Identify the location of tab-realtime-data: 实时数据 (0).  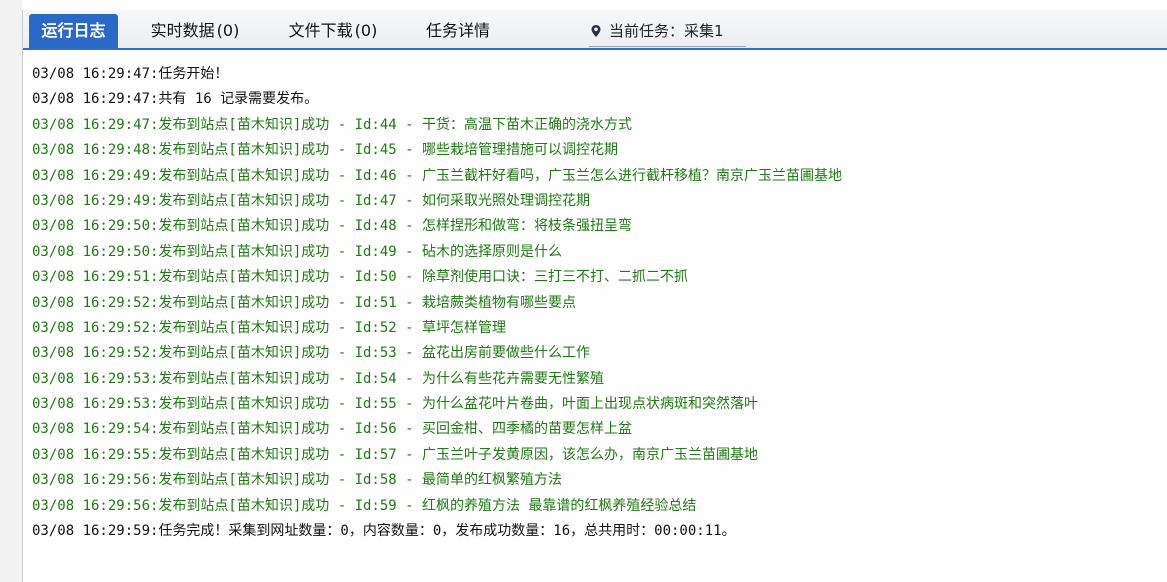
(195, 31).